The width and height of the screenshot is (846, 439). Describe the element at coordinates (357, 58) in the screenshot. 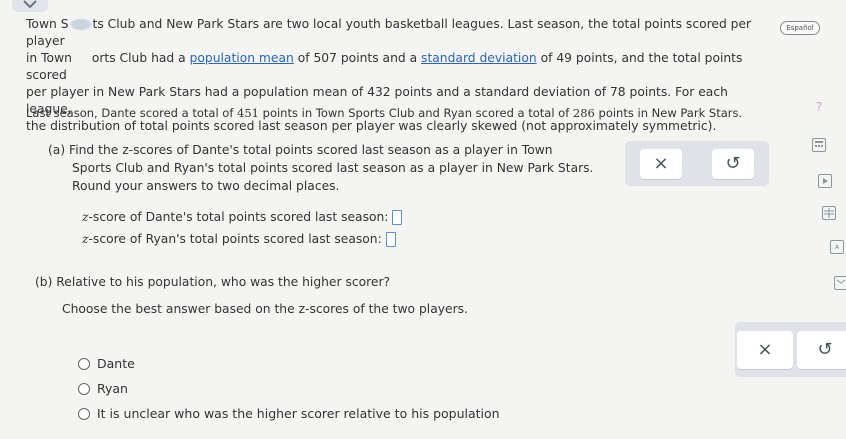

I see `intro-text: of 507 points and a` at that location.